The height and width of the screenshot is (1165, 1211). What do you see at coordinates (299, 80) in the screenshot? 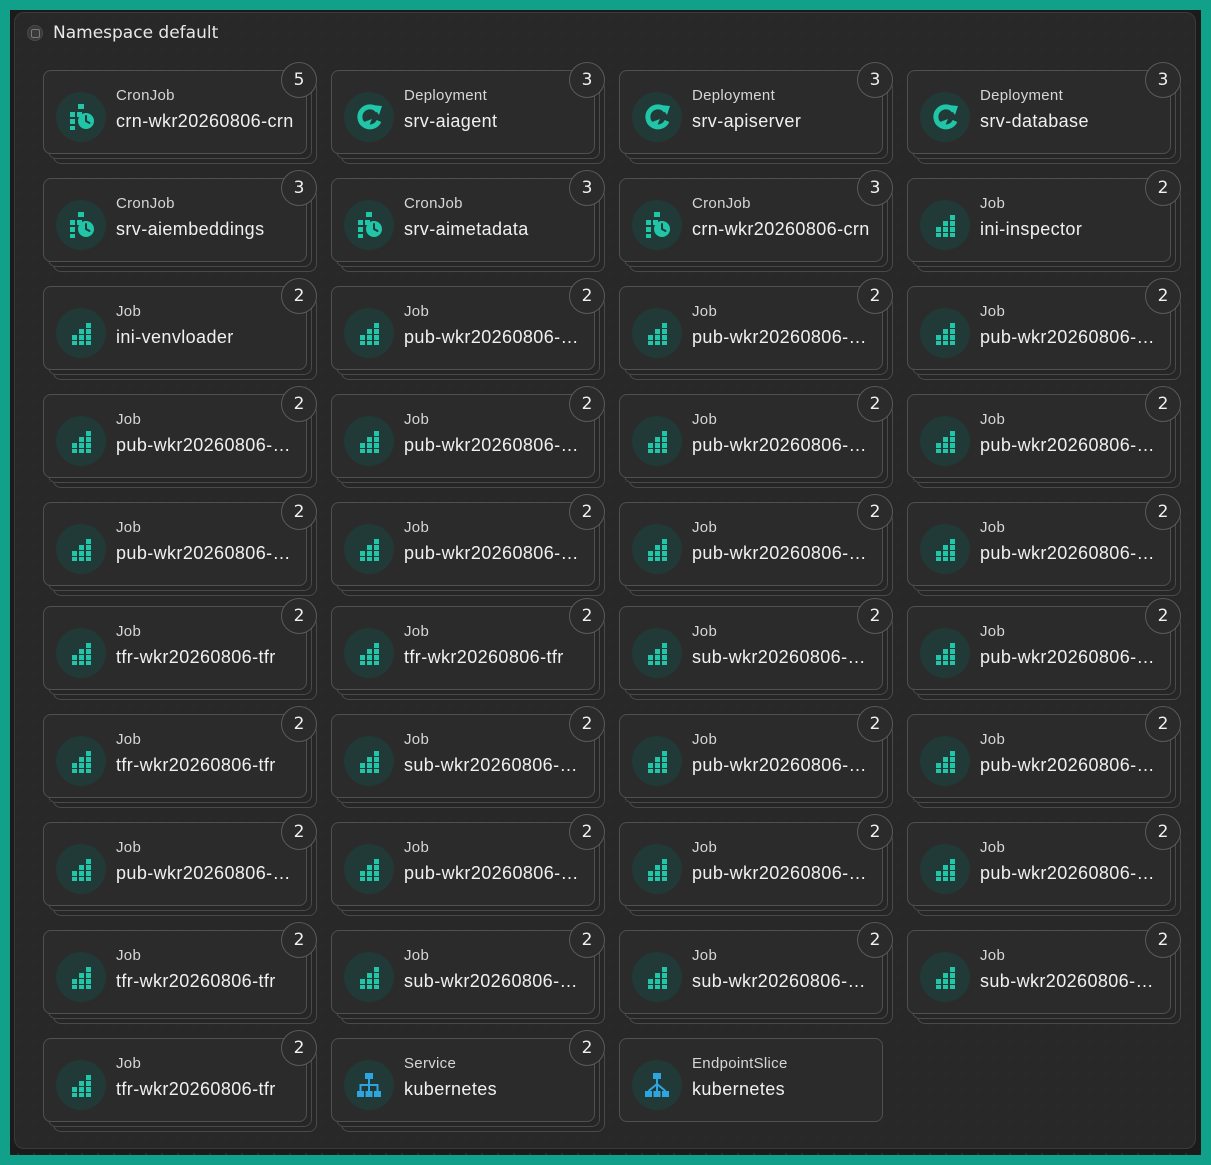
I see `count-badge: 5` at bounding box center [299, 80].